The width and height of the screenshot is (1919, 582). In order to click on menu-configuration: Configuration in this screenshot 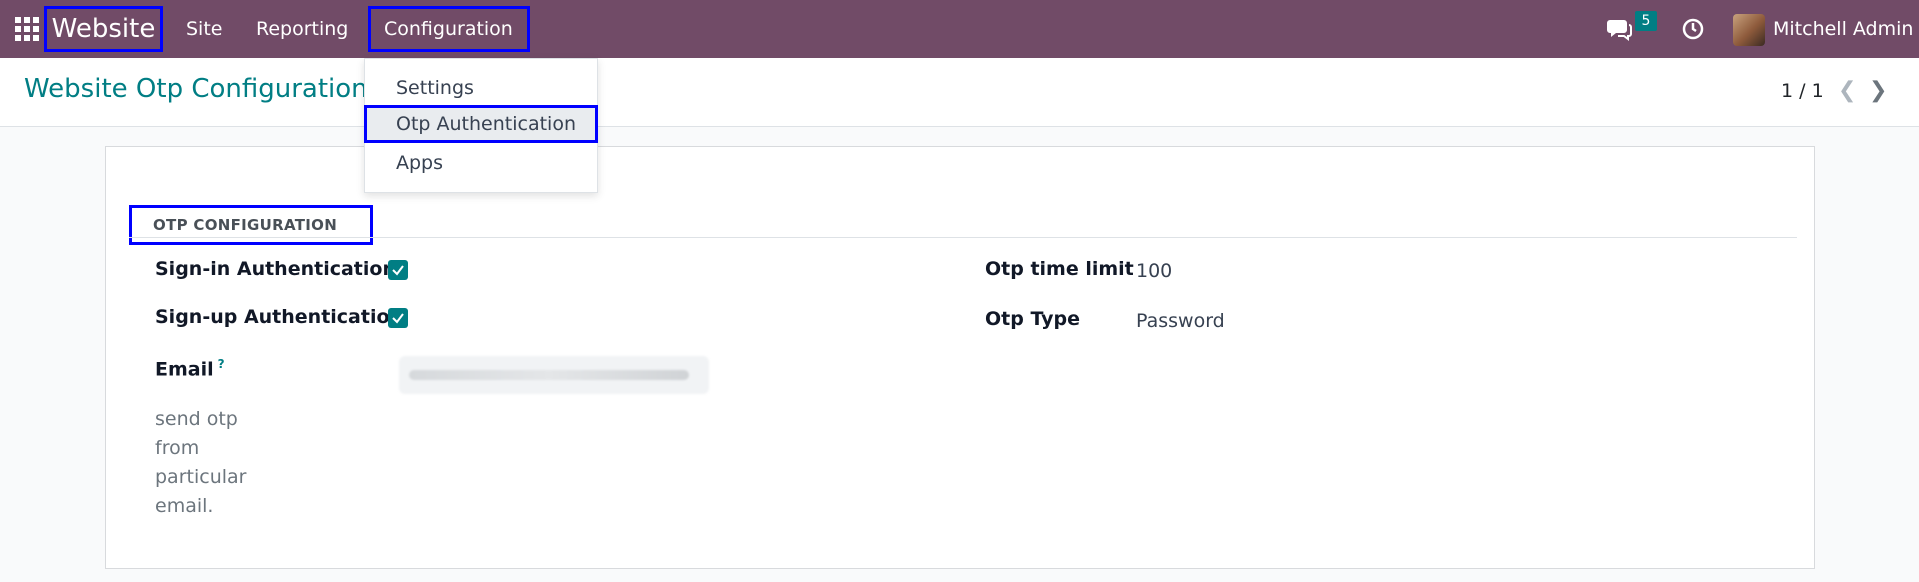, I will do `click(449, 29)`.